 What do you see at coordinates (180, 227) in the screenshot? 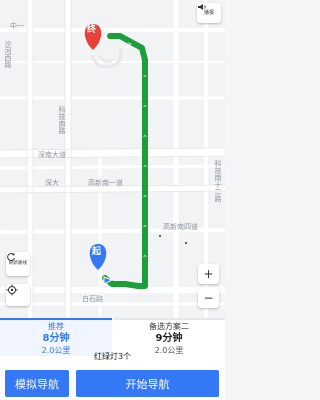
I see `road-label-gaoxin-nan-si: 高新南四道` at bounding box center [180, 227].